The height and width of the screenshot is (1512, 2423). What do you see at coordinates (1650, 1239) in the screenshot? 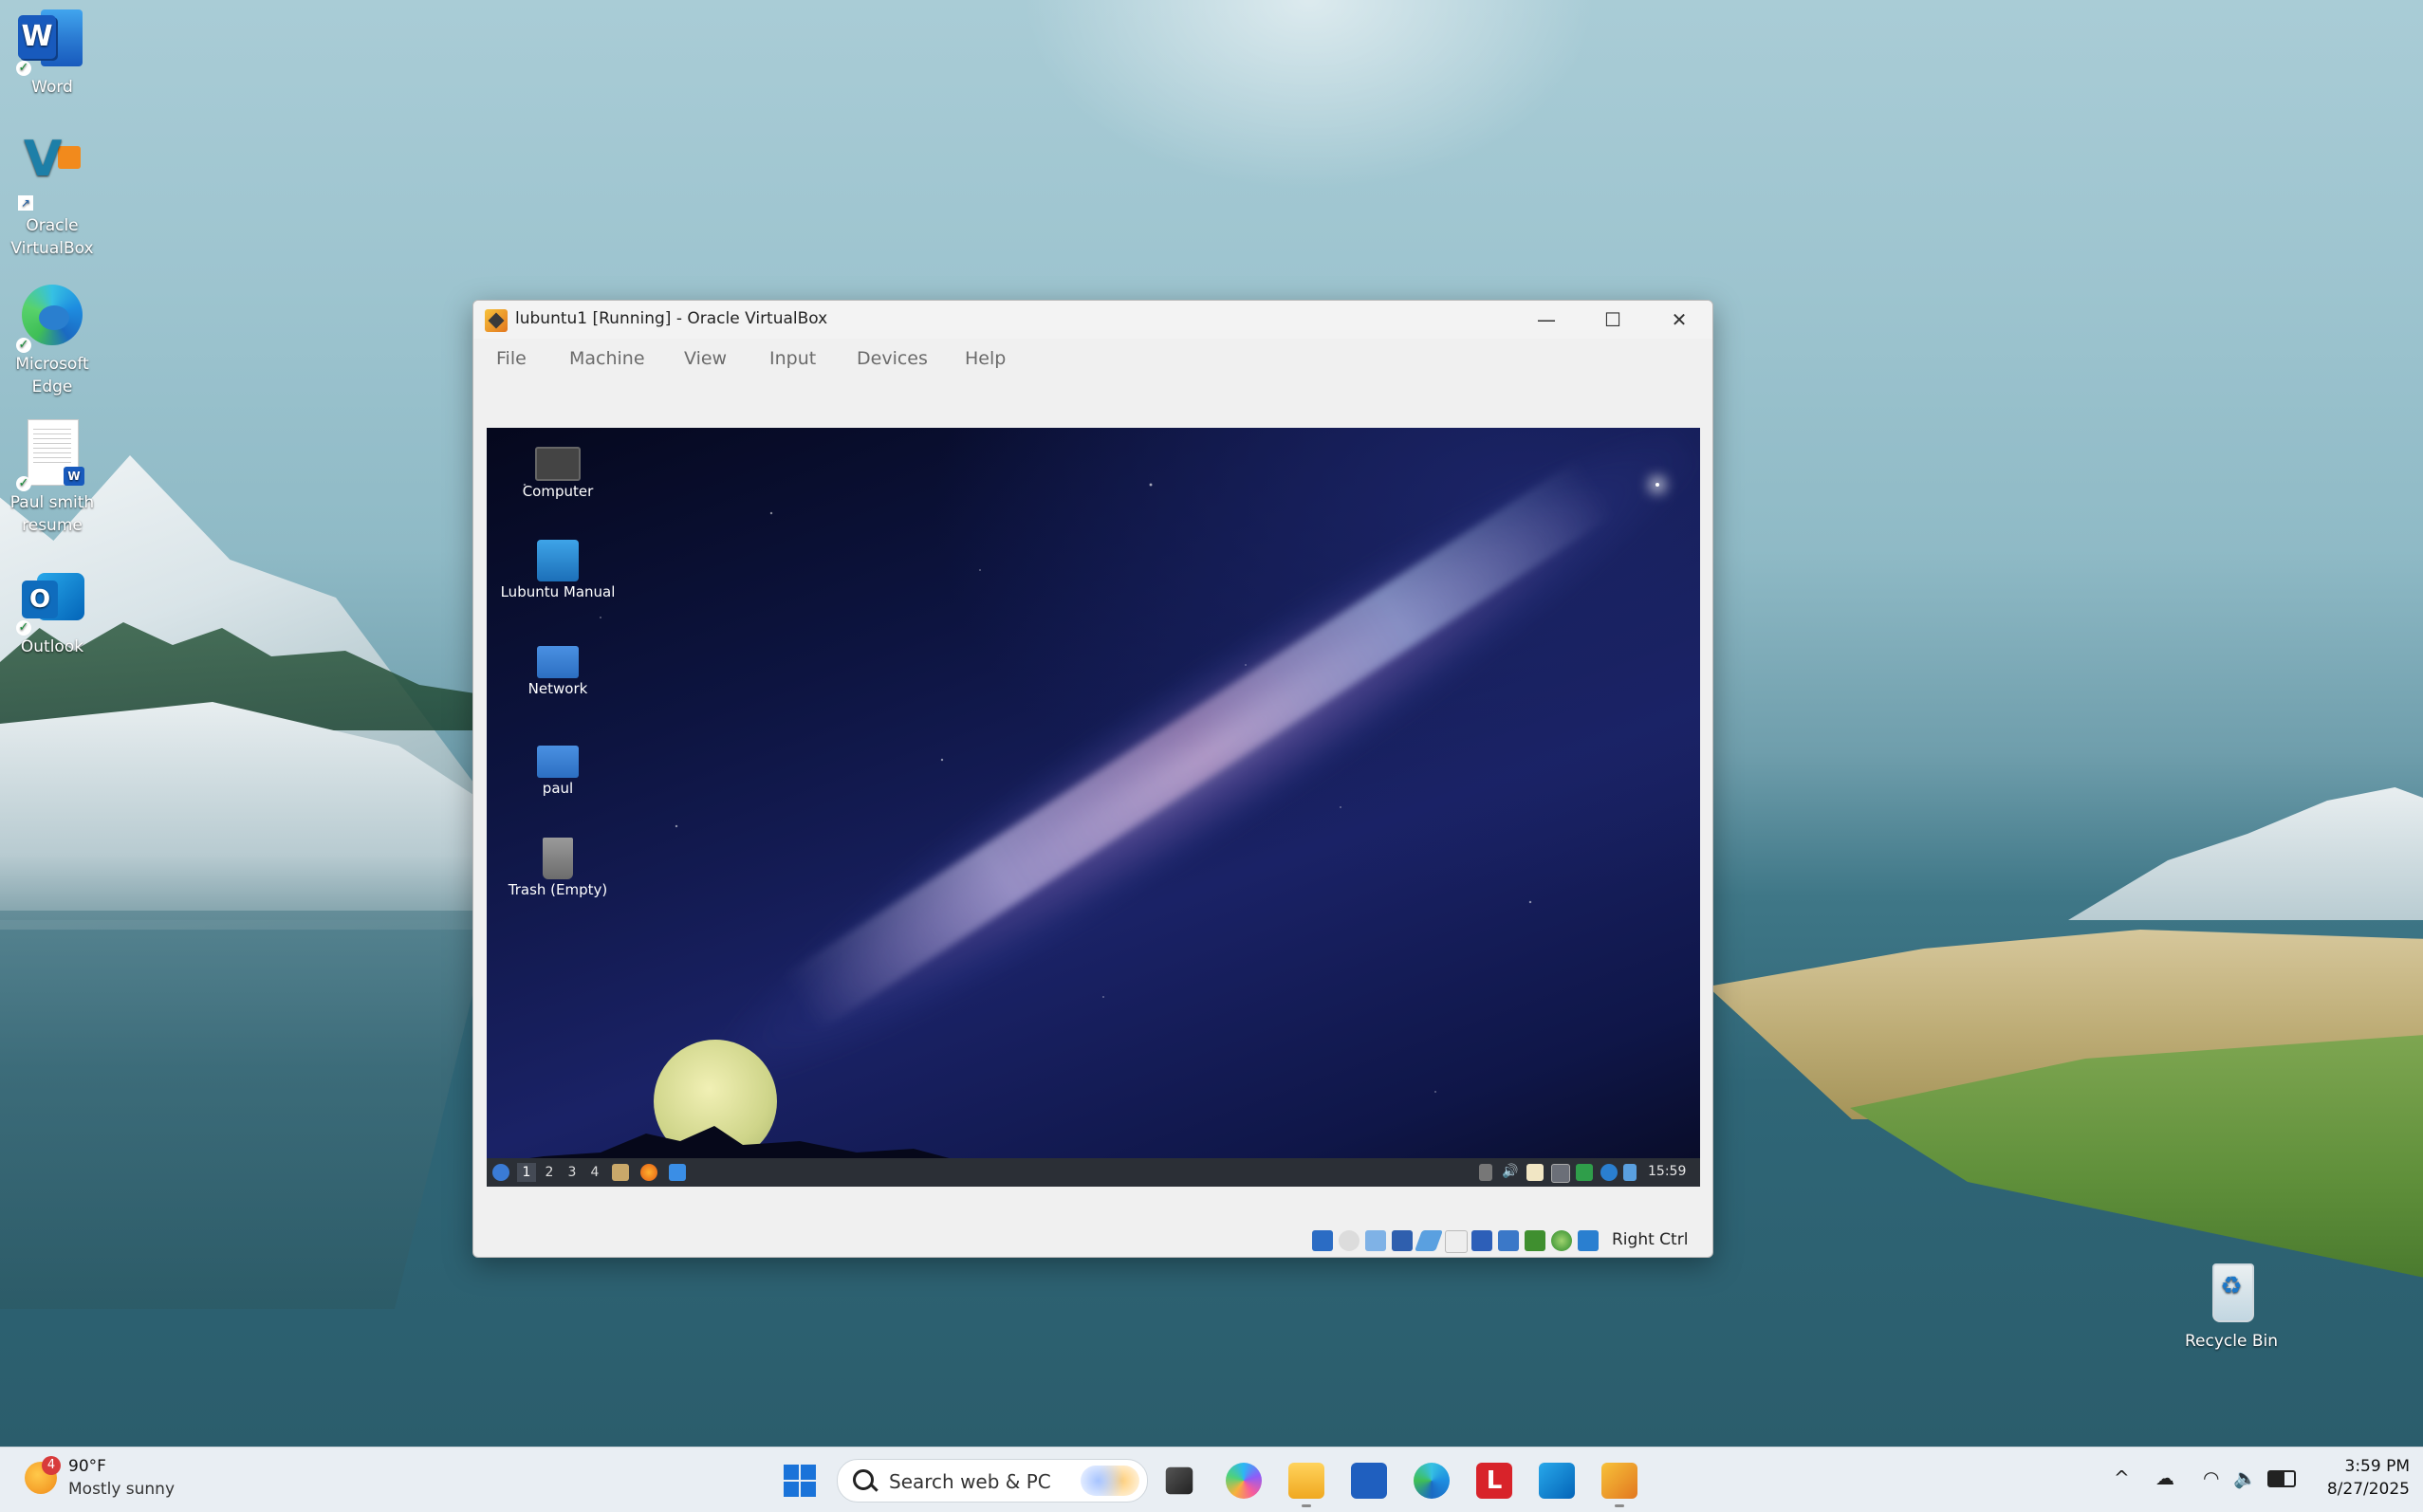
I see `host-key-label: Right Ctrl` at bounding box center [1650, 1239].